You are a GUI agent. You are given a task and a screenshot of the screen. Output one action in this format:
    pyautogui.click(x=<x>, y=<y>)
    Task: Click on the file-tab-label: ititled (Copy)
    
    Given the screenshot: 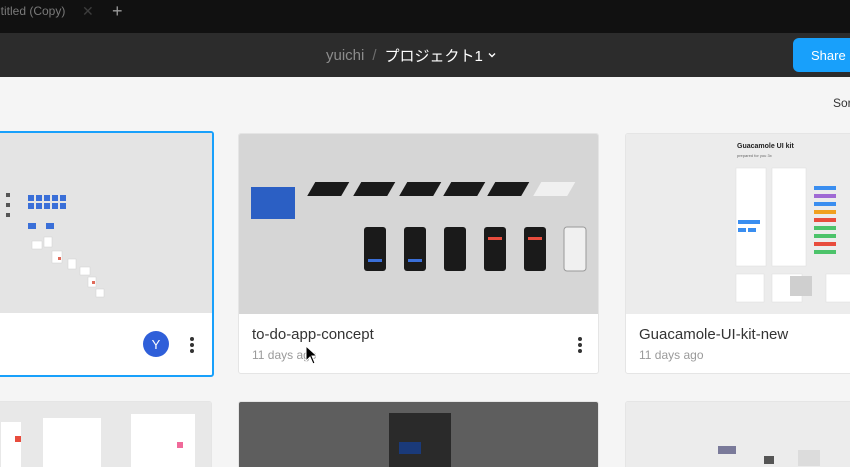 What is the action you would take?
    pyautogui.click(x=33, y=11)
    